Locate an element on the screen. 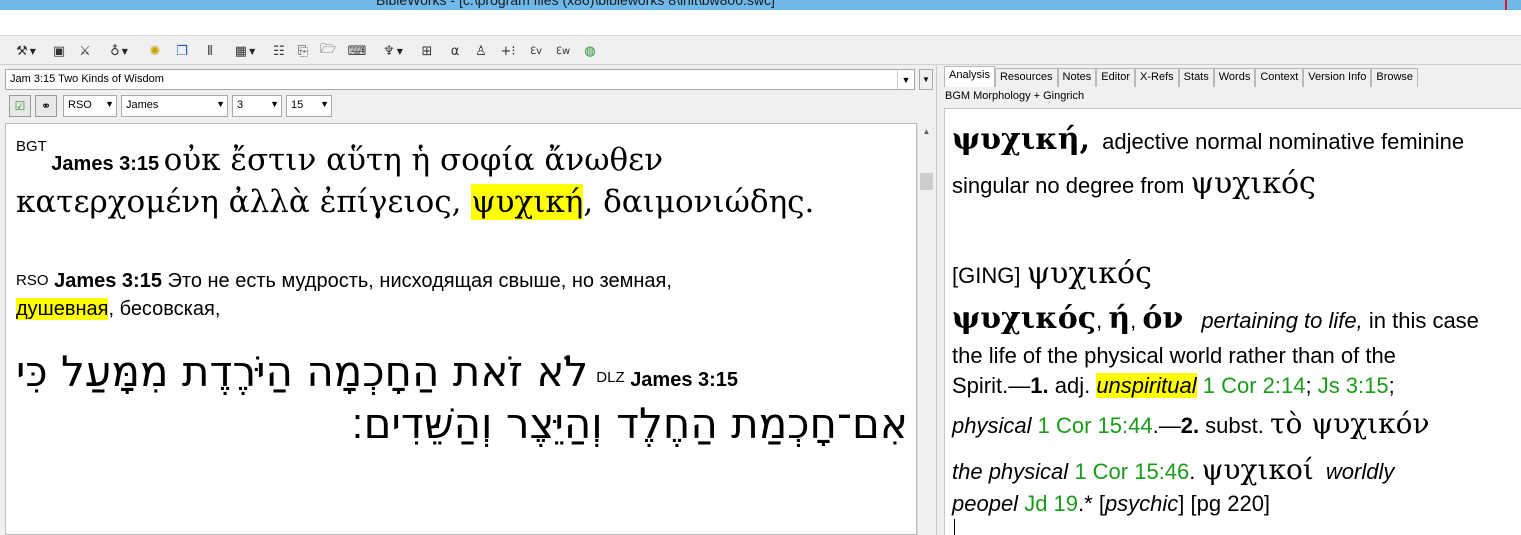 This screenshot has width=1521, height=535. chapter-dropdown: 3 ▼ is located at coordinates (257, 106).